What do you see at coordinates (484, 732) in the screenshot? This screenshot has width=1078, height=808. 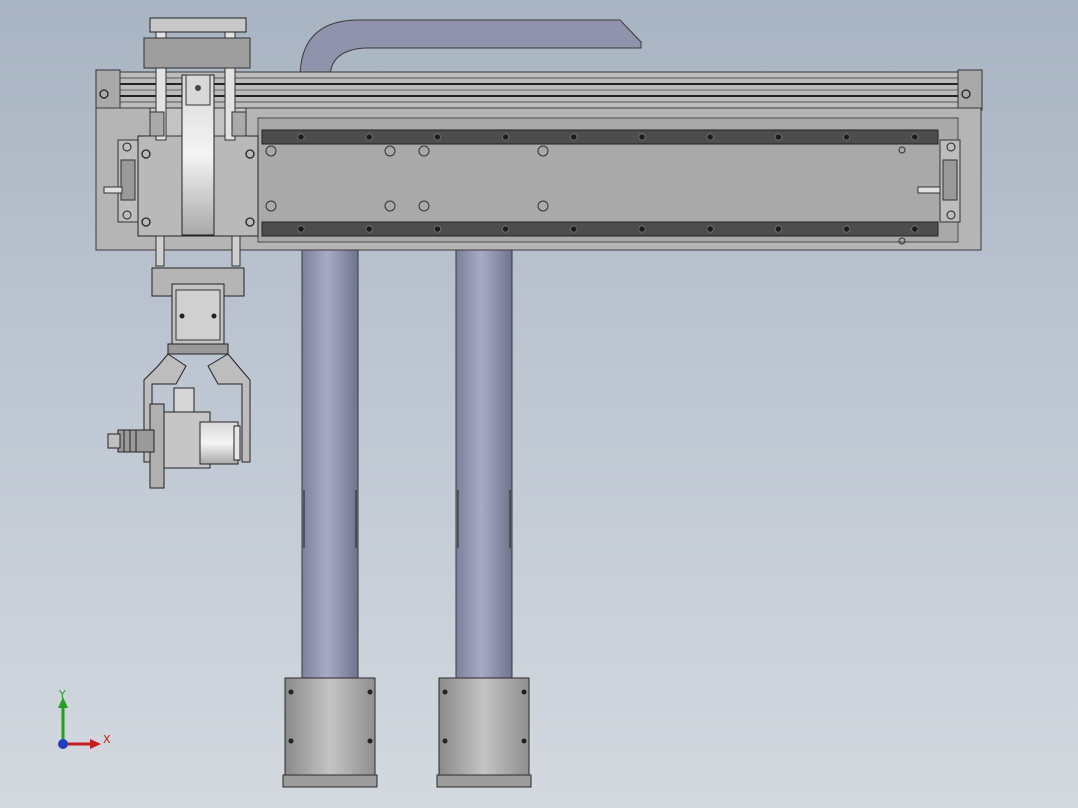 I see `column-base-right` at bounding box center [484, 732].